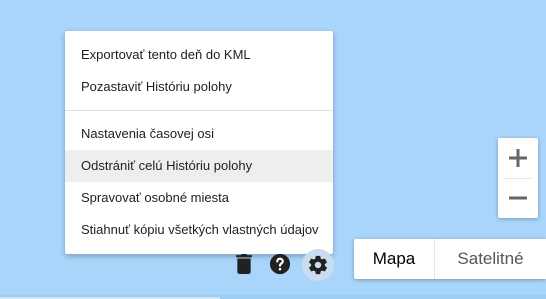  I want to click on menu-item-export-kml: Exportovať tento deň do KML, so click(199, 55).